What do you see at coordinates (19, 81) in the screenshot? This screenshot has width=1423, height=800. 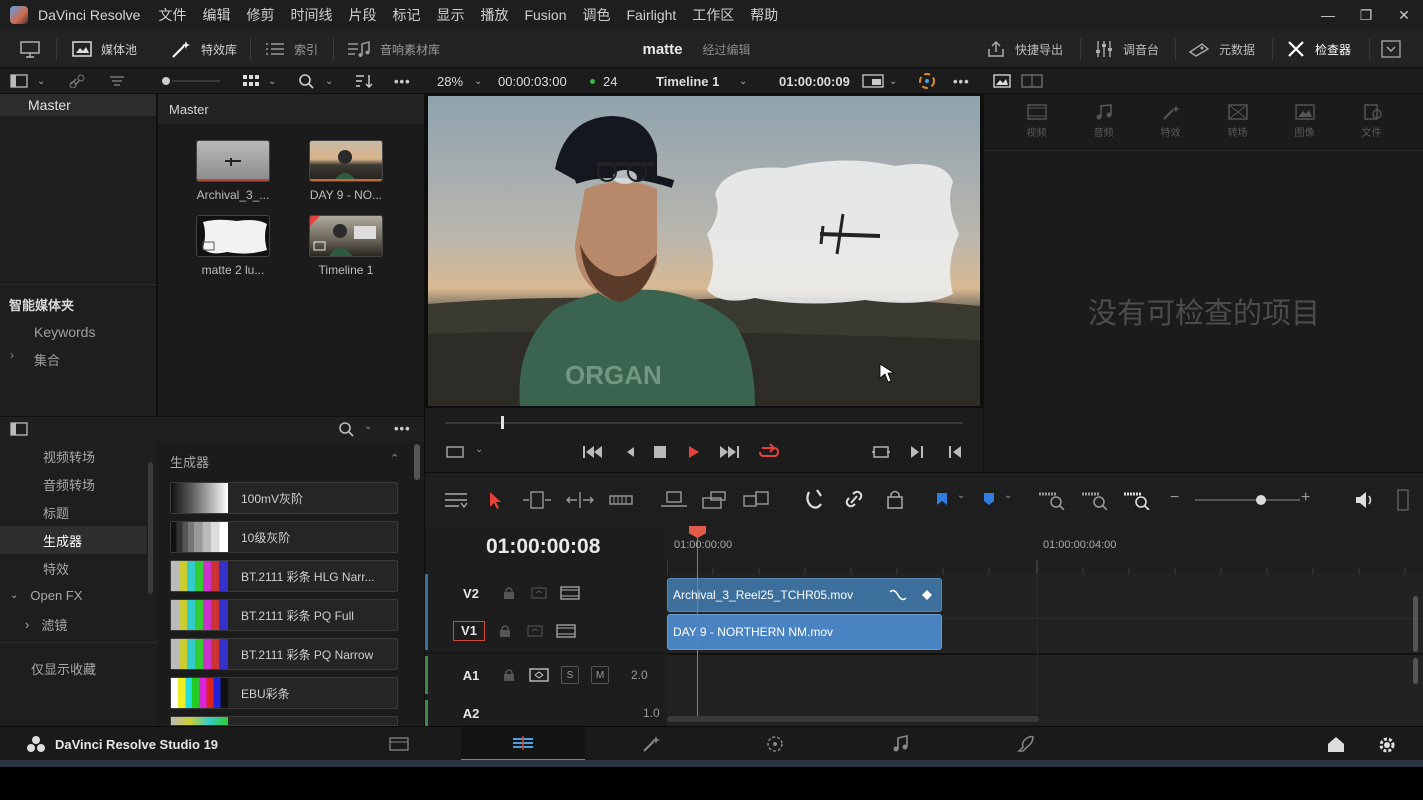 I see `panel-layout-icon` at bounding box center [19, 81].